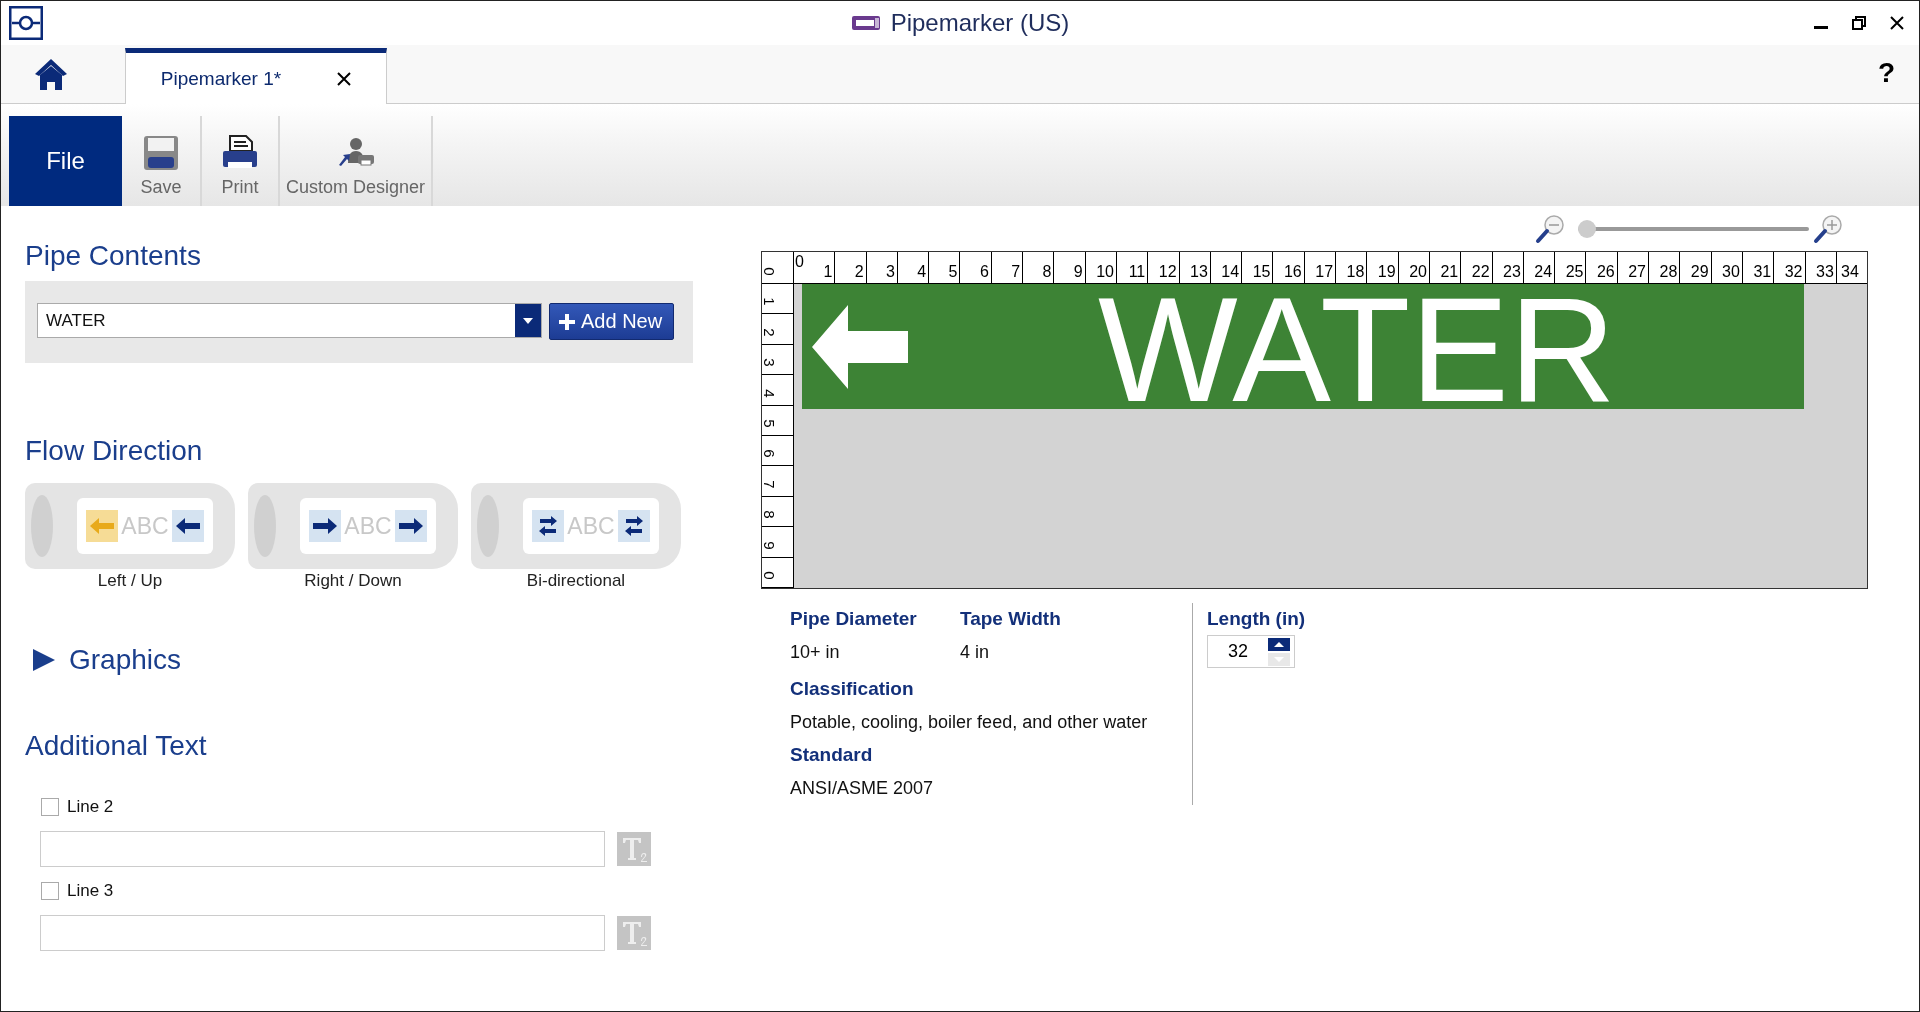 This screenshot has width=1920, height=1012. Describe the element at coordinates (1251, 651) in the screenshot. I see `length-spinbox: 32` at that location.